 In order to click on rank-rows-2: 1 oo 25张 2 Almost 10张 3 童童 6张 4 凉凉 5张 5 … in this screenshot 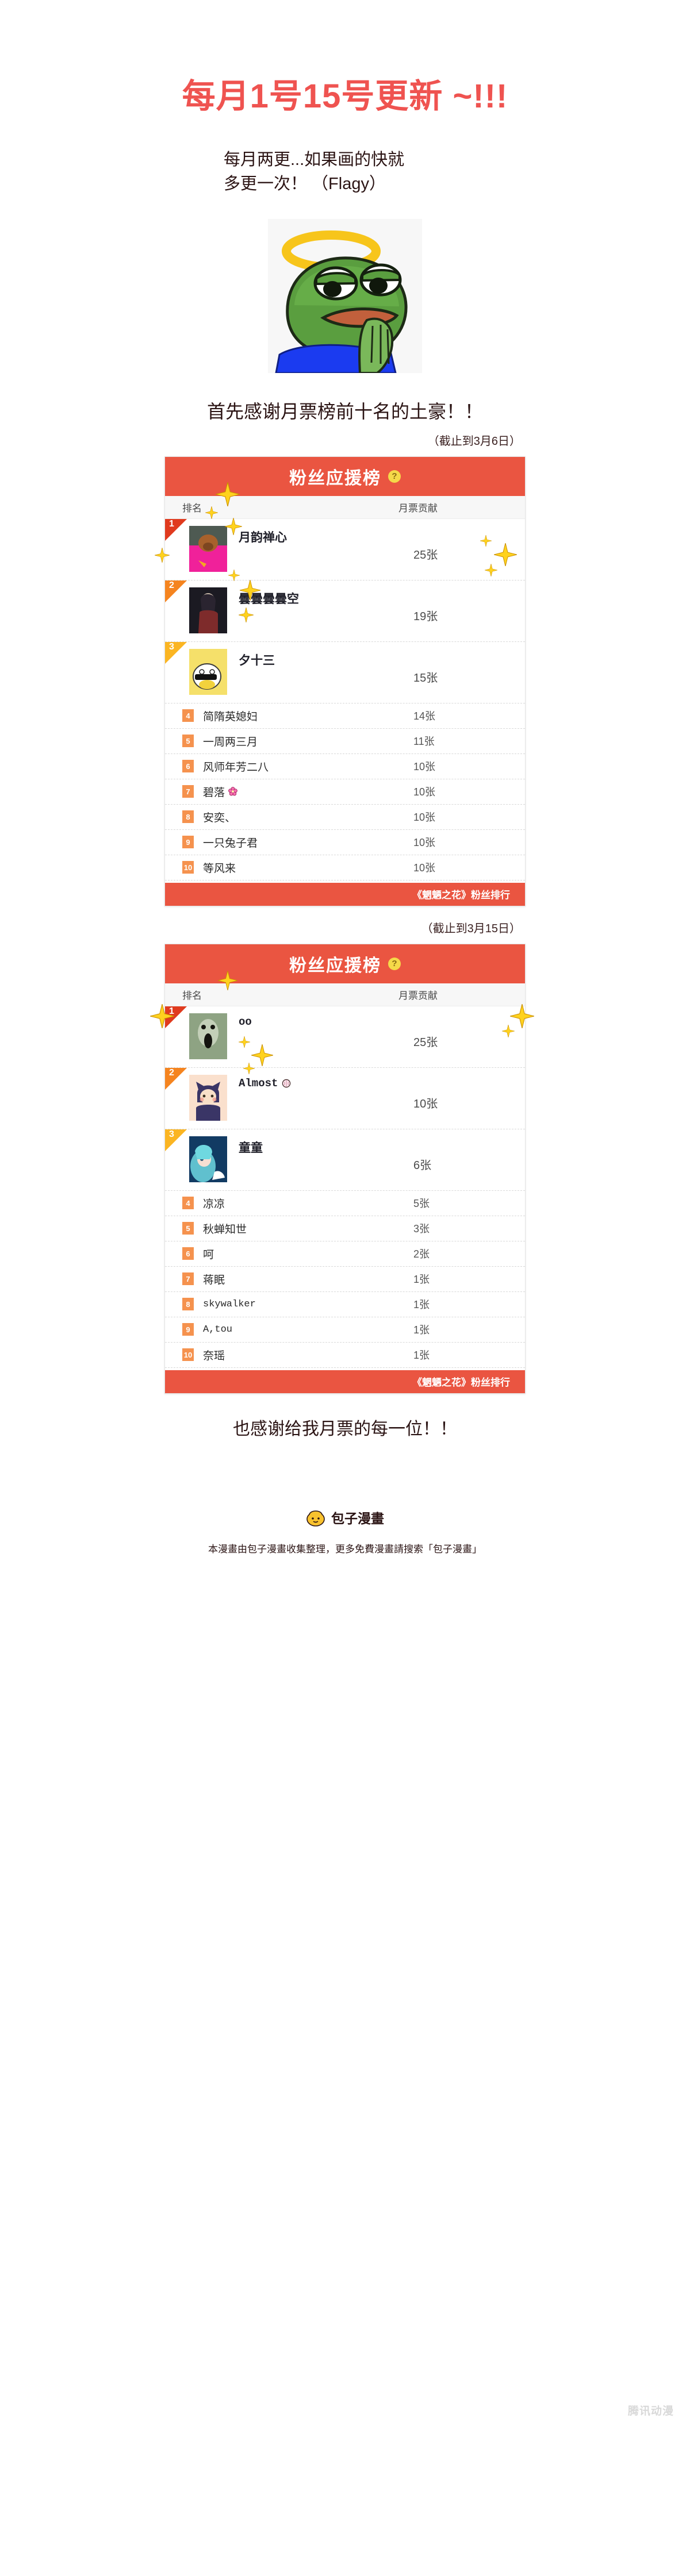, I will do `click(345, 1188)`.